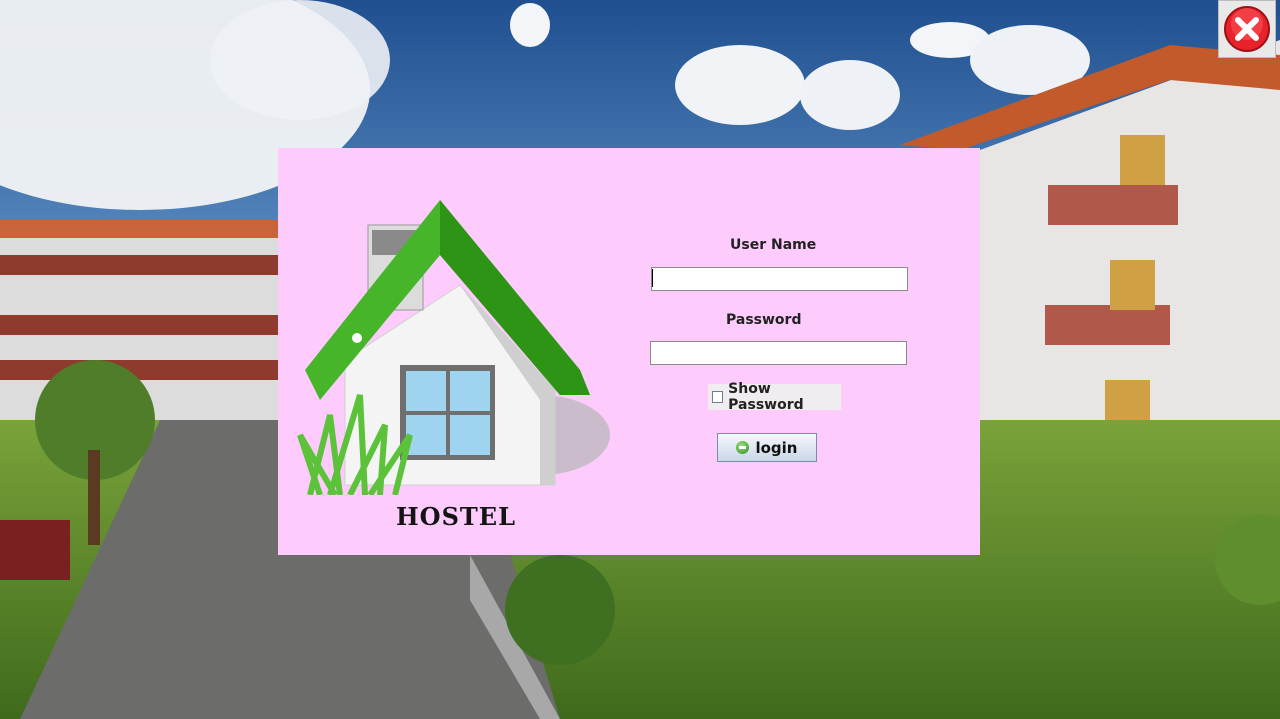 The image size is (1280, 719). I want to click on login-button-label: login, so click(776, 447).